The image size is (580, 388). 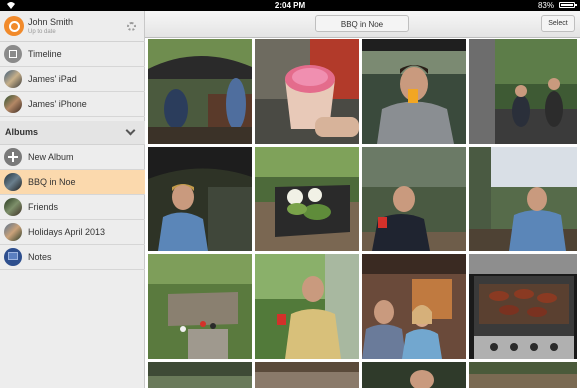 What do you see at coordinates (40, 257) in the screenshot?
I see `sidebar-item-label: Notes` at bounding box center [40, 257].